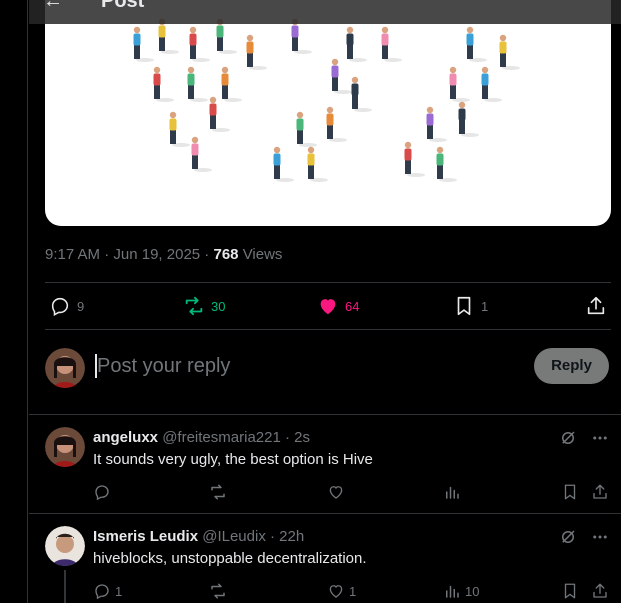 The image size is (621, 603). I want to click on heart-filled-icon, so click(328, 307).